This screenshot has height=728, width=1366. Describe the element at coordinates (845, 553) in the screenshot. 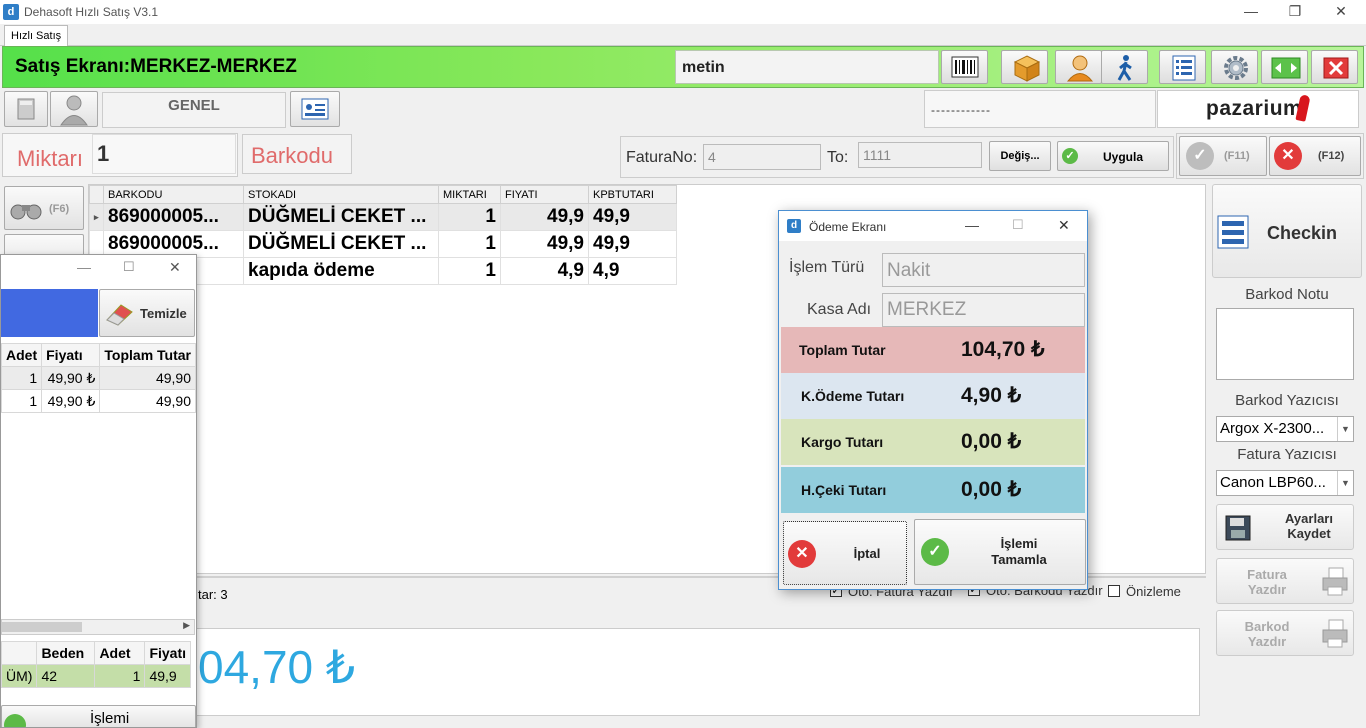

I see `cancel-button: ✕ İptal` at that location.